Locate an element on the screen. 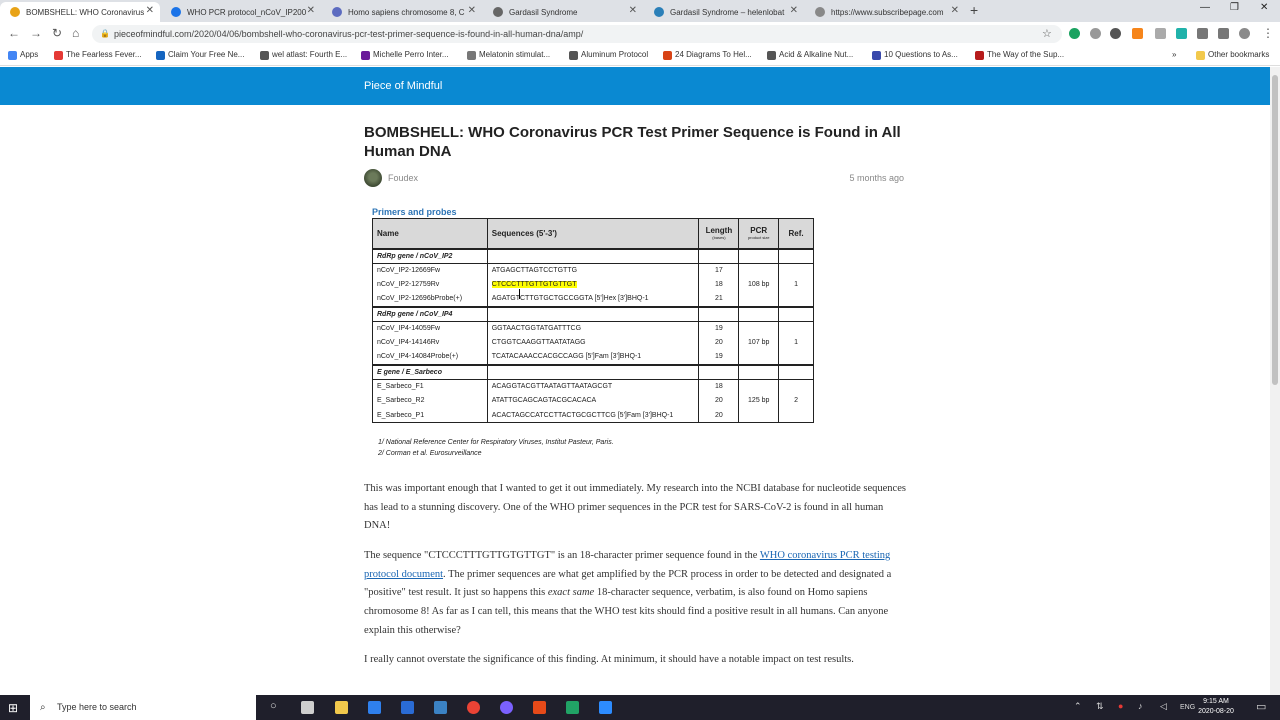 The image size is (1280, 720). pcr-size: 107 bp is located at coordinates (759, 343).